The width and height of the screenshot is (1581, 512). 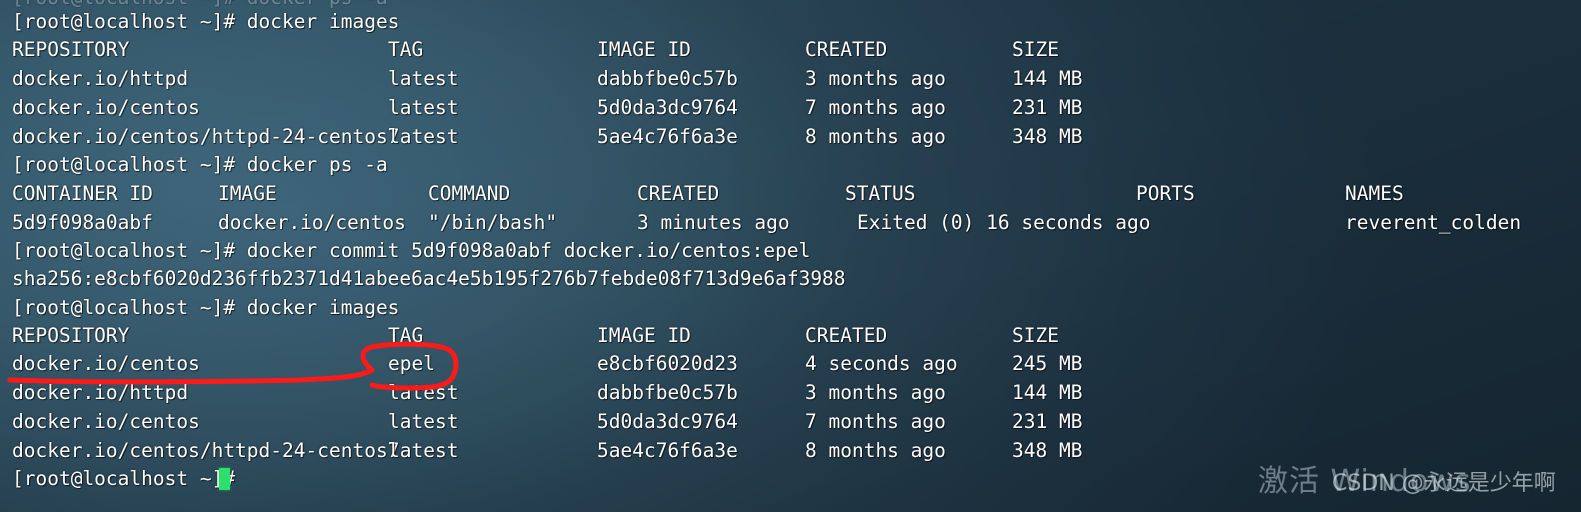 I want to click on cell-created: 3 minutes ago, so click(x=713, y=222).